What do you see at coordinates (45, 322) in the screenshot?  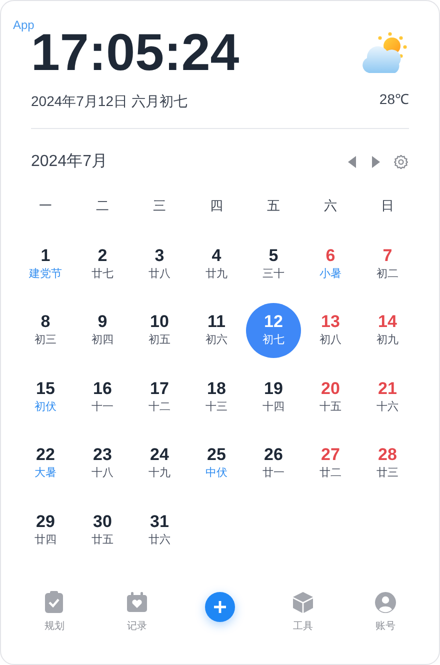 I see `day-number: 8` at bounding box center [45, 322].